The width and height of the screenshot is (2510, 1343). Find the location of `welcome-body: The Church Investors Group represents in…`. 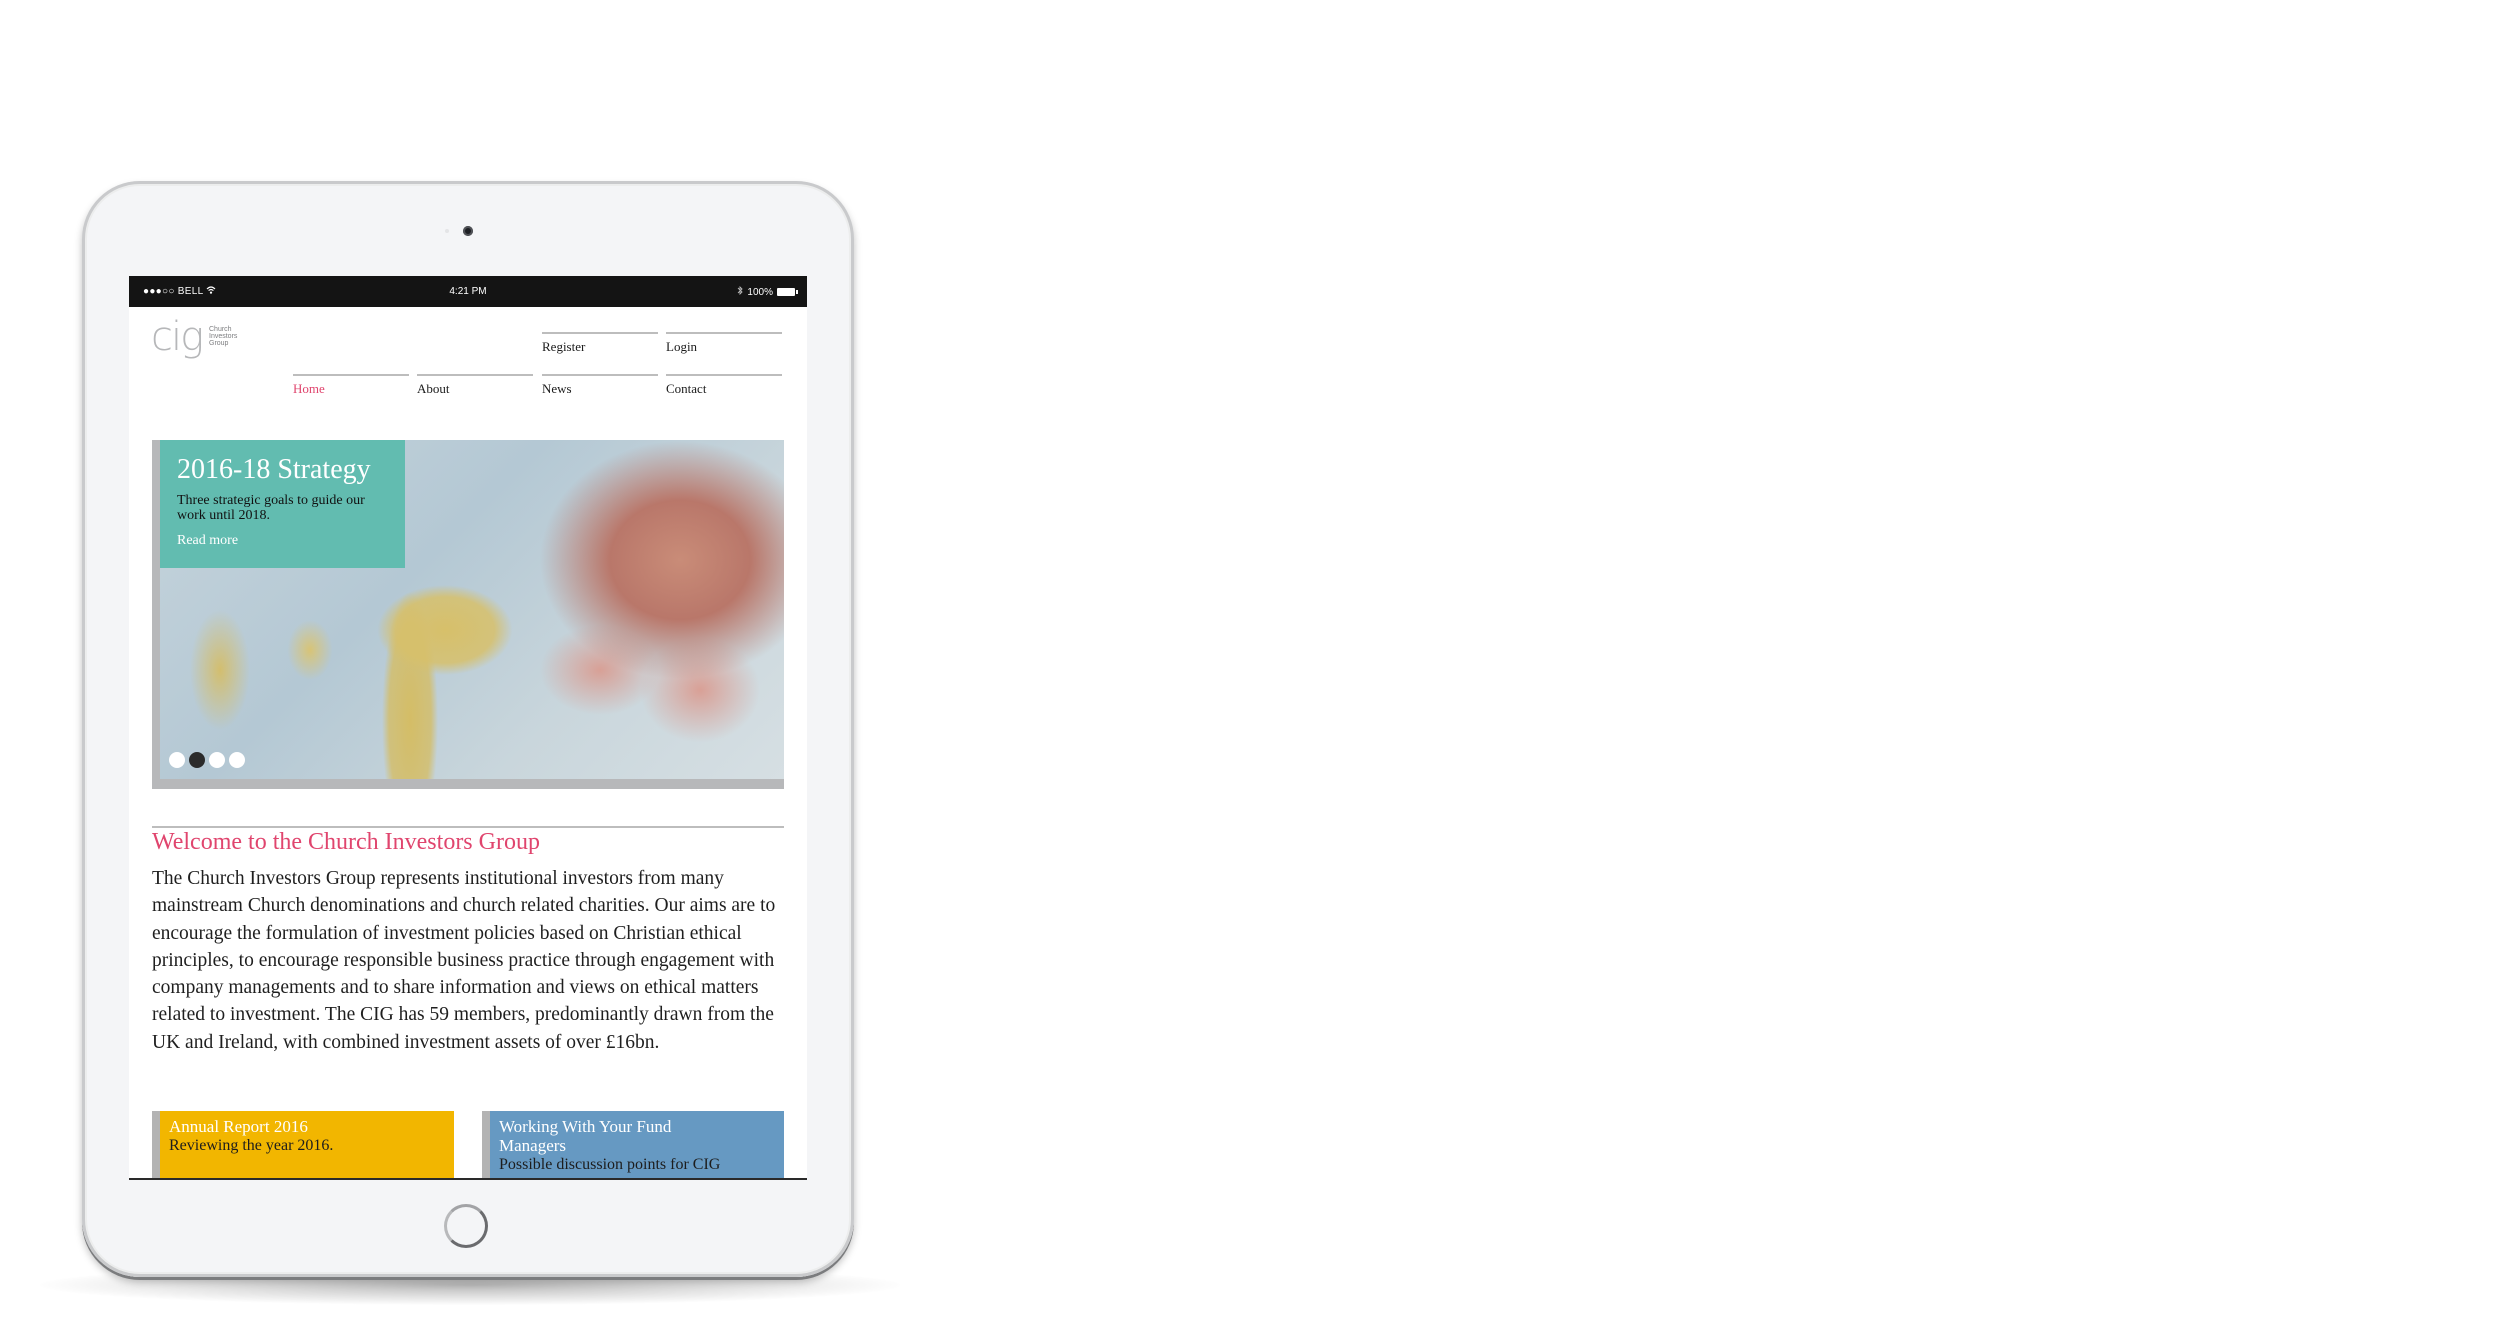

welcome-body: The Church Investors Group represents in… is located at coordinates (464, 960).